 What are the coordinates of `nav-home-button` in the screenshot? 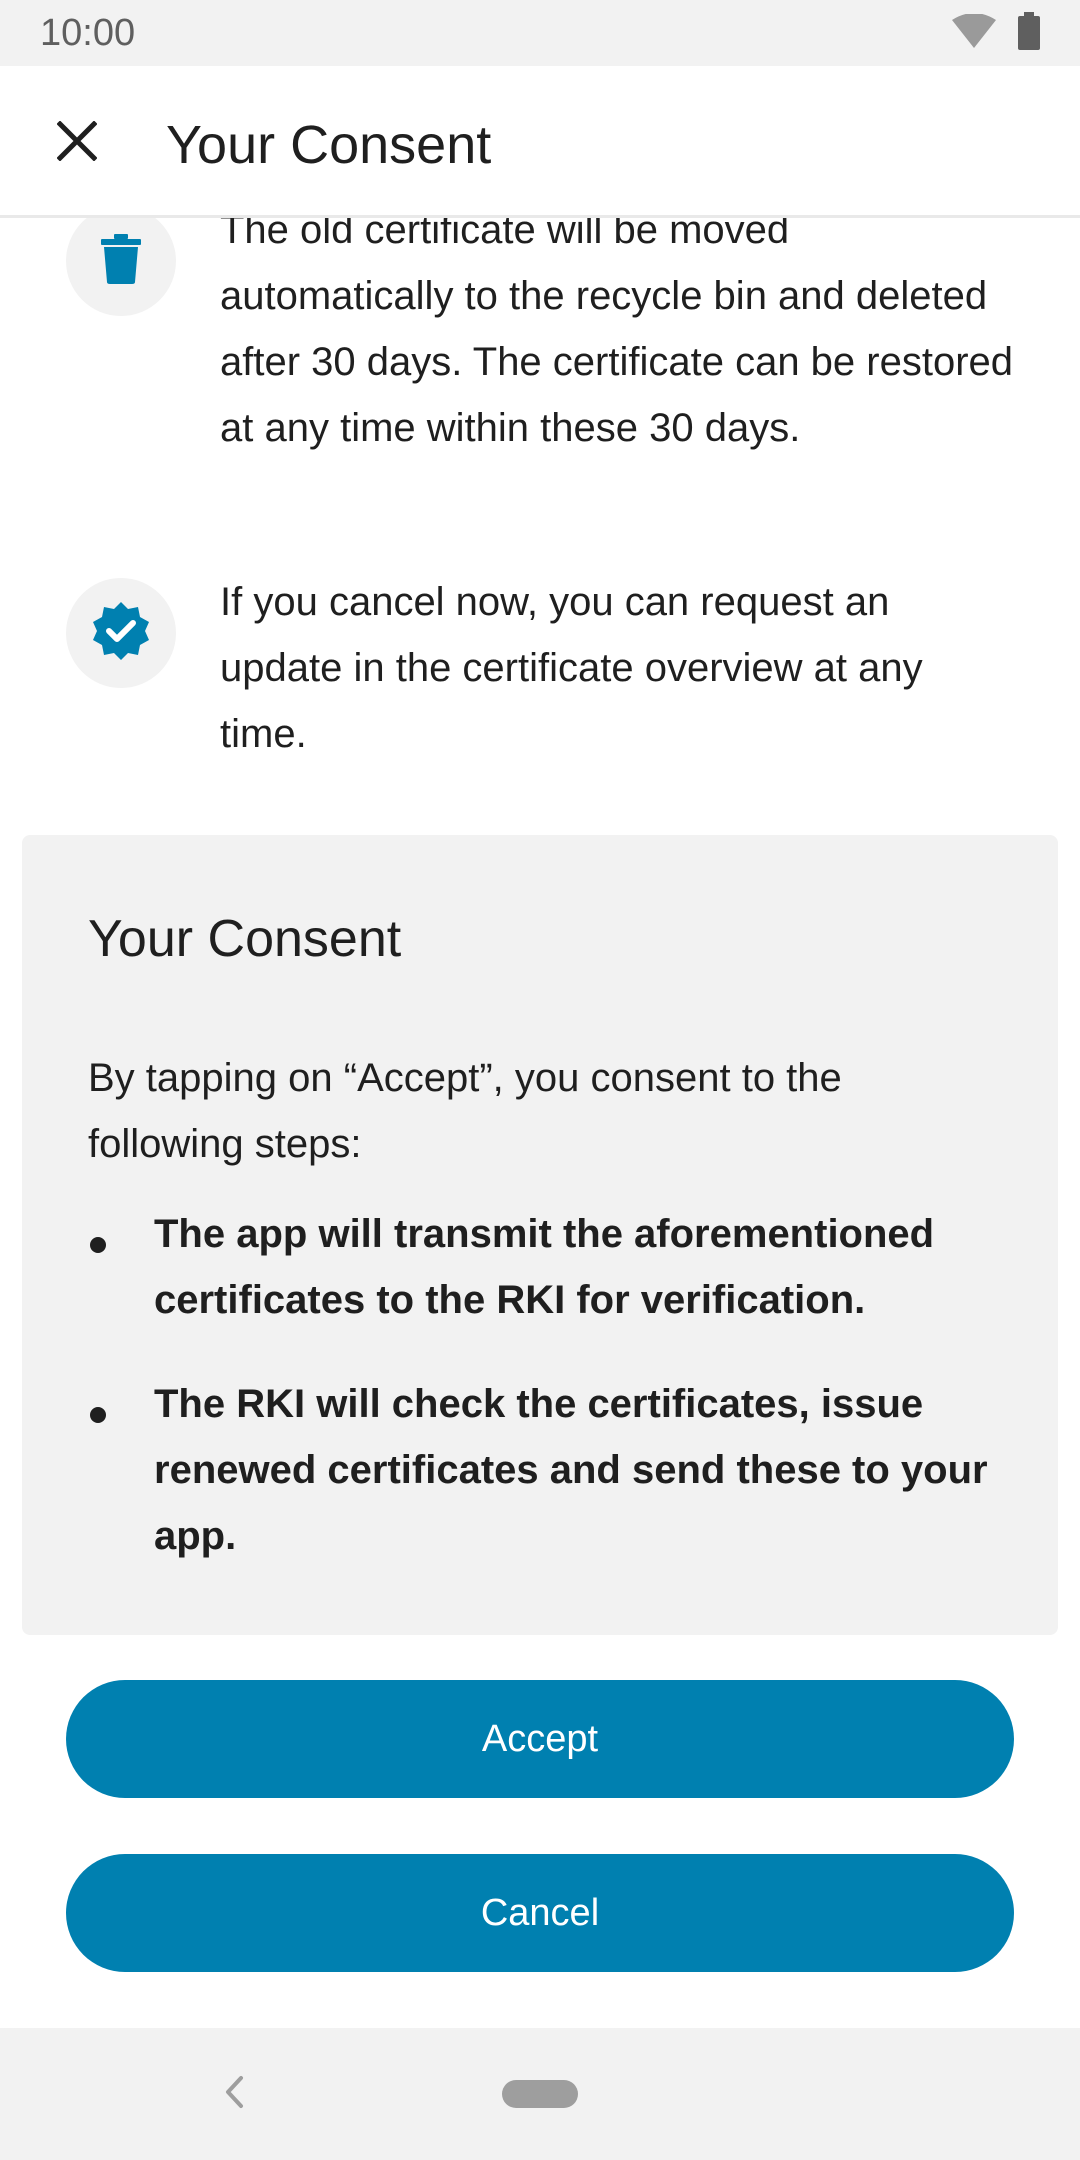 It's located at (540, 2094).